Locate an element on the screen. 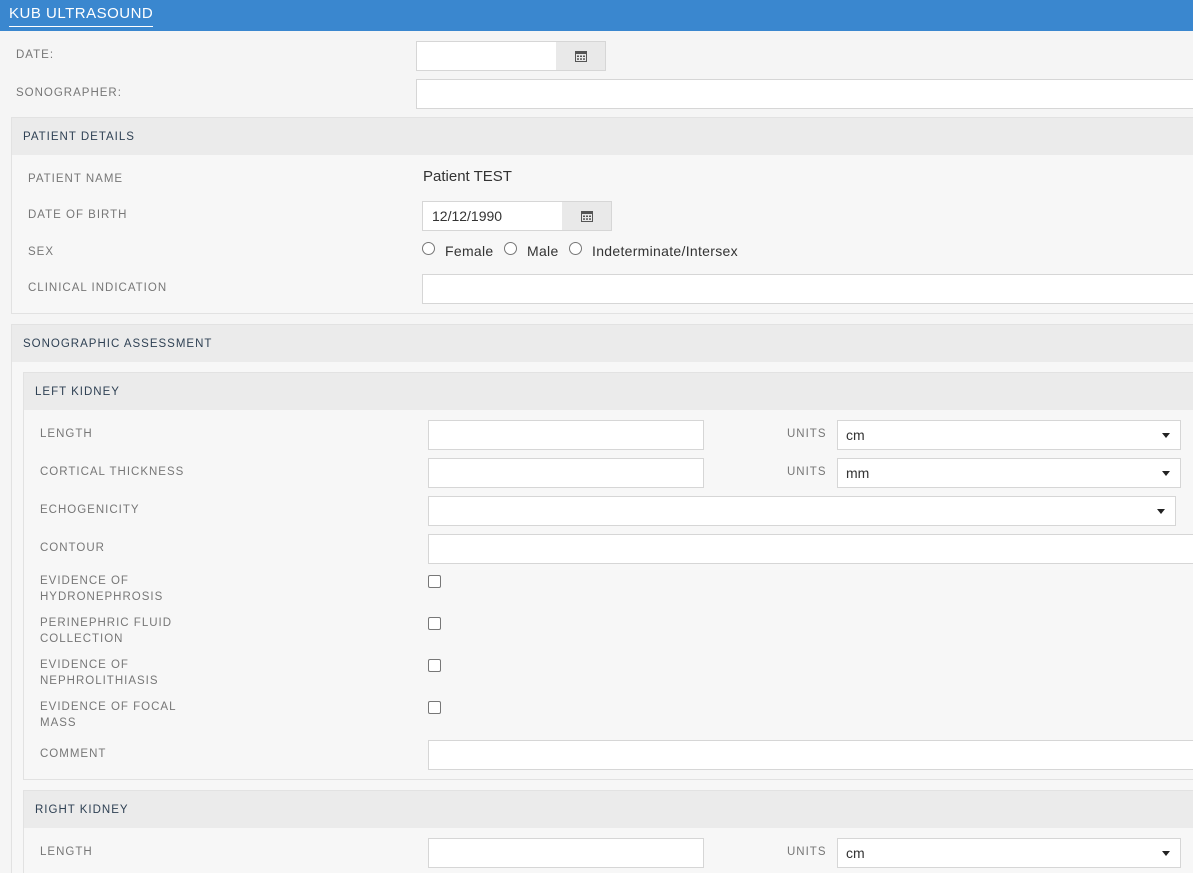 Image resolution: width=1193 pixels, height=873 pixels. lk-nephrolithiasis-checkbox is located at coordinates (434, 665).